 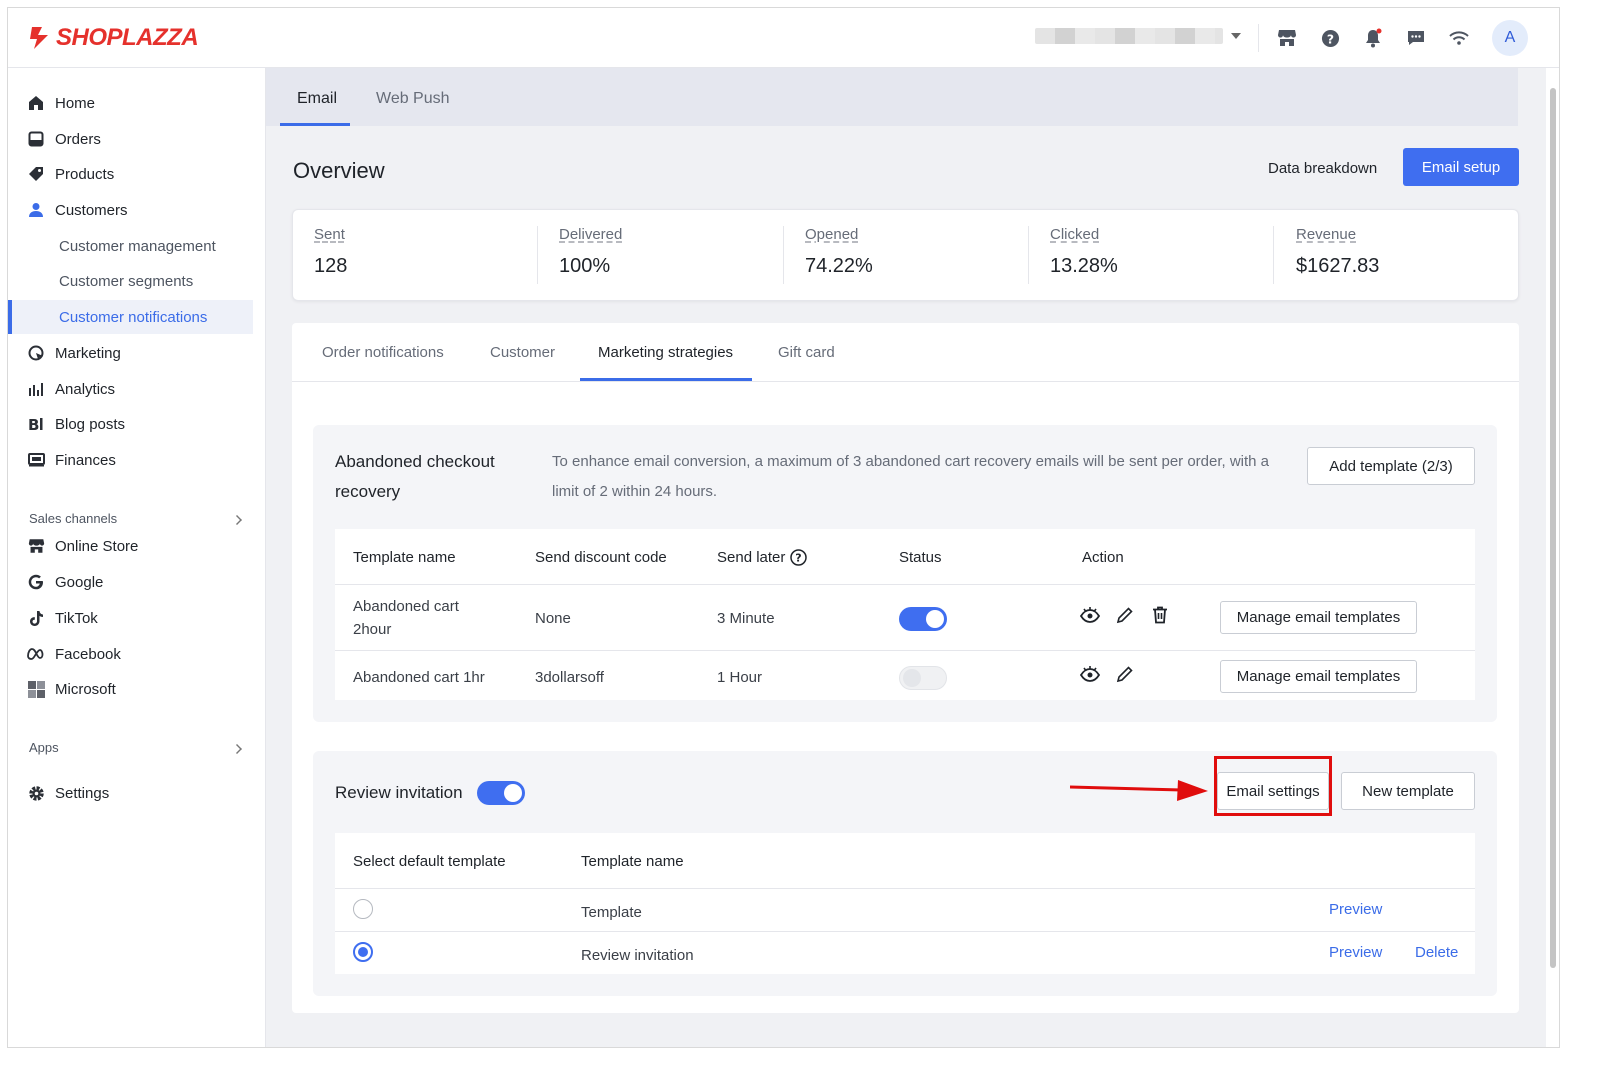 I want to click on stat-label: Sent, so click(x=330, y=234).